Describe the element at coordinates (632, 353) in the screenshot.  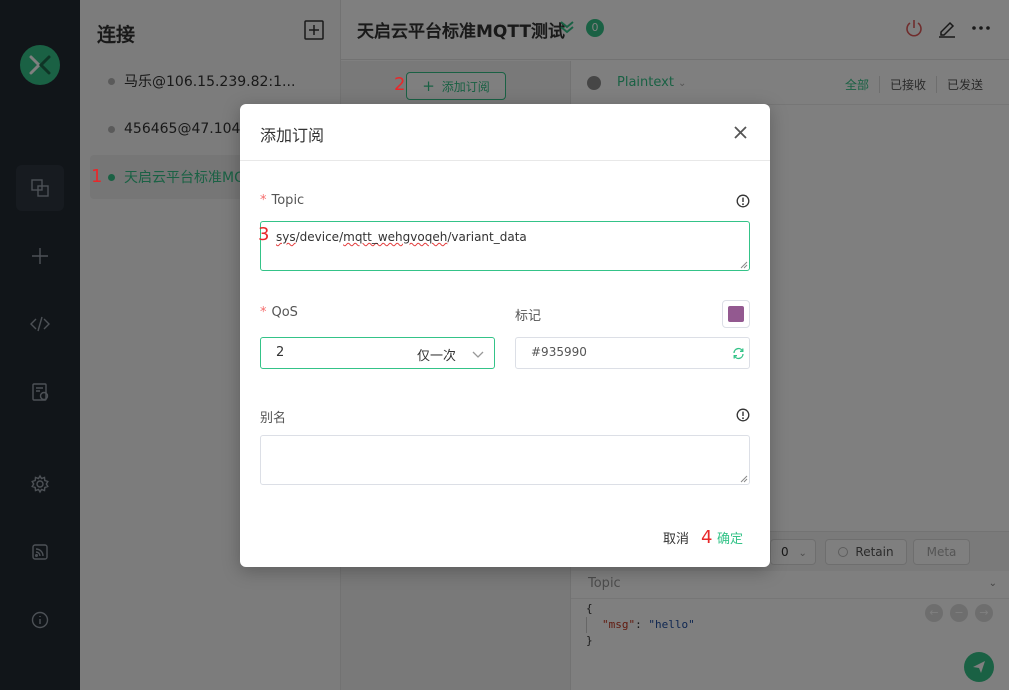
I see `tag-color-input: #935990` at that location.